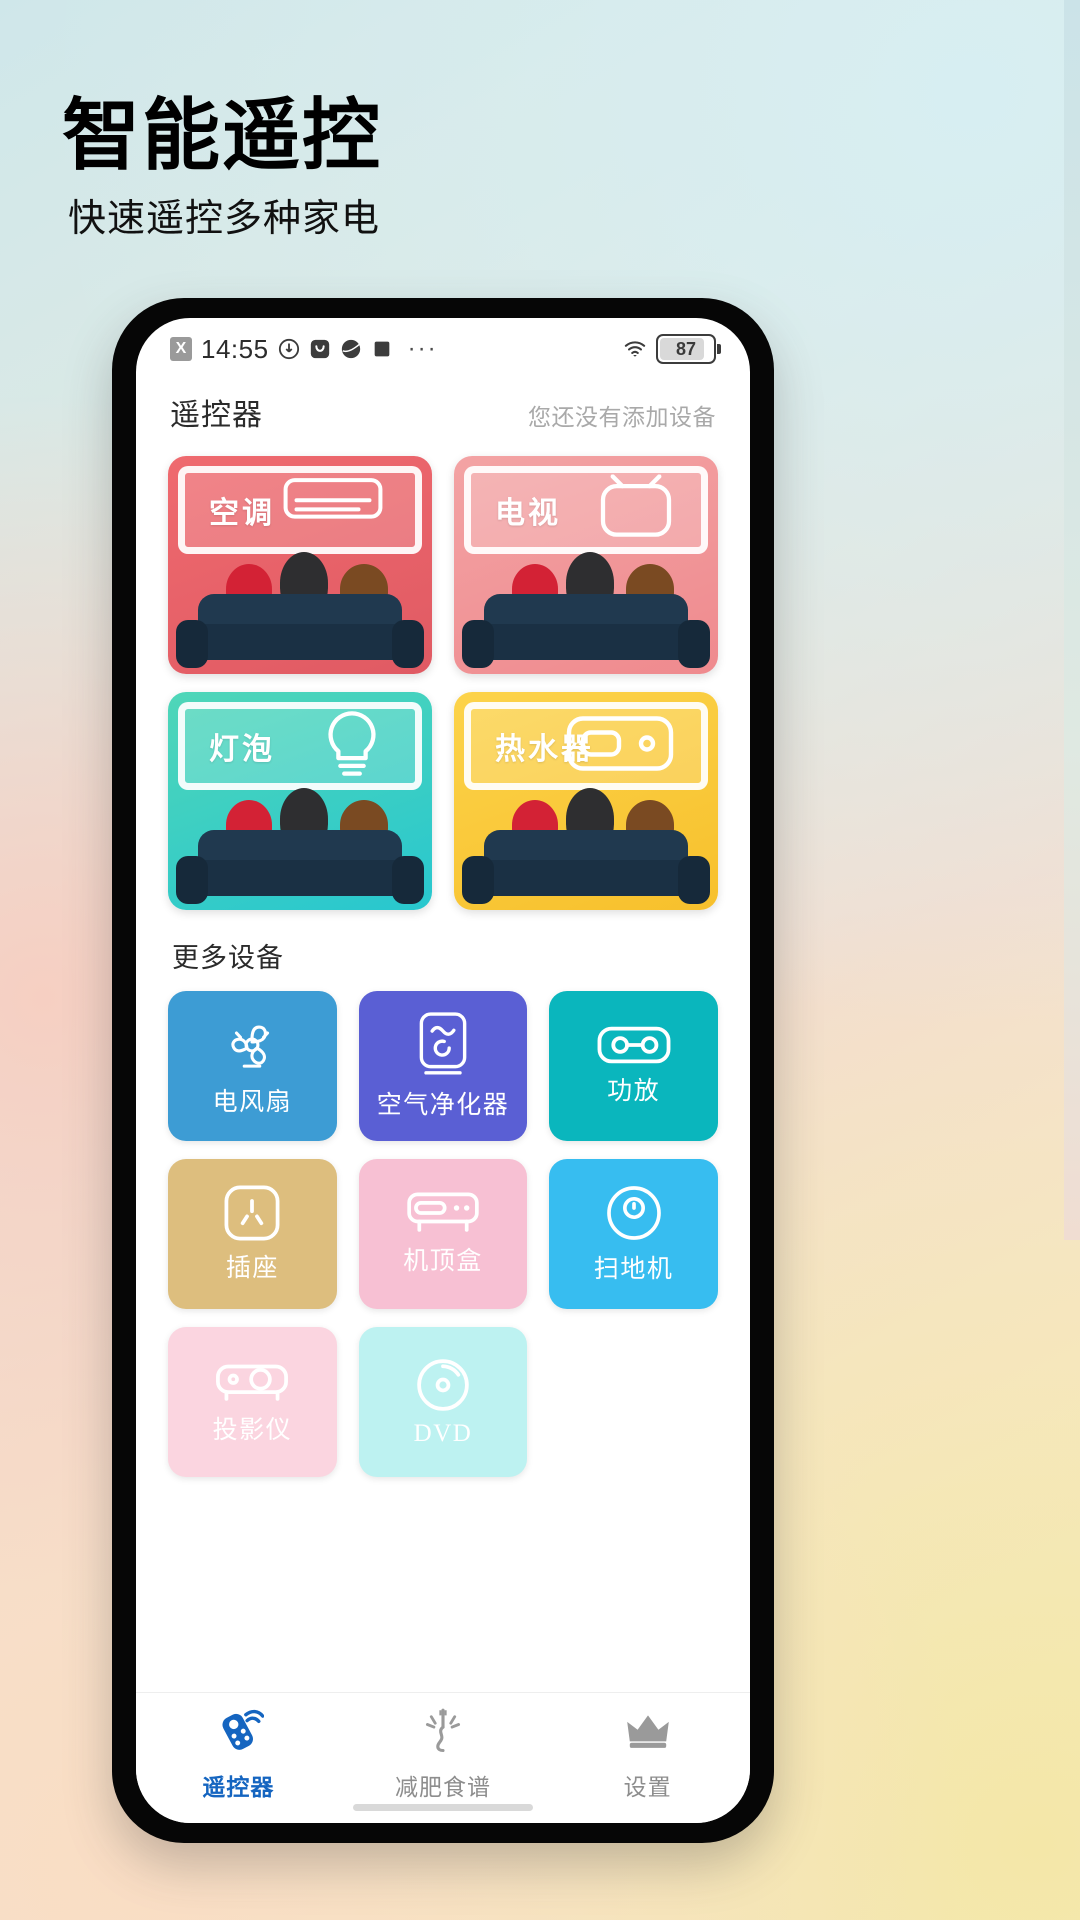 The image size is (1080, 1920). I want to click on card-screen-frame: 热水器, so click(586, 746).